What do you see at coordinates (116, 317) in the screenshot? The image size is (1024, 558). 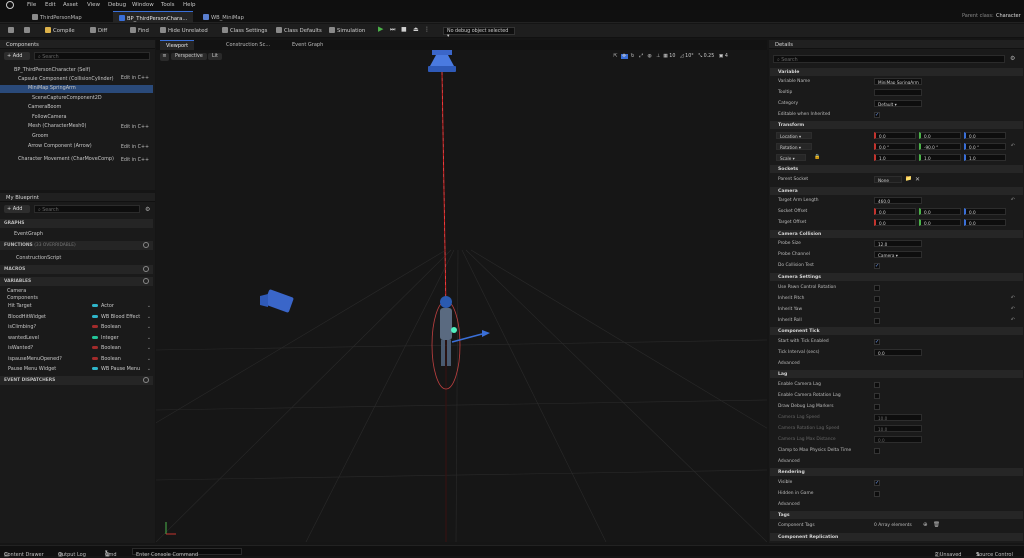 I see `variable-type: WB Blood Effect` at bounding box center [116, 317].